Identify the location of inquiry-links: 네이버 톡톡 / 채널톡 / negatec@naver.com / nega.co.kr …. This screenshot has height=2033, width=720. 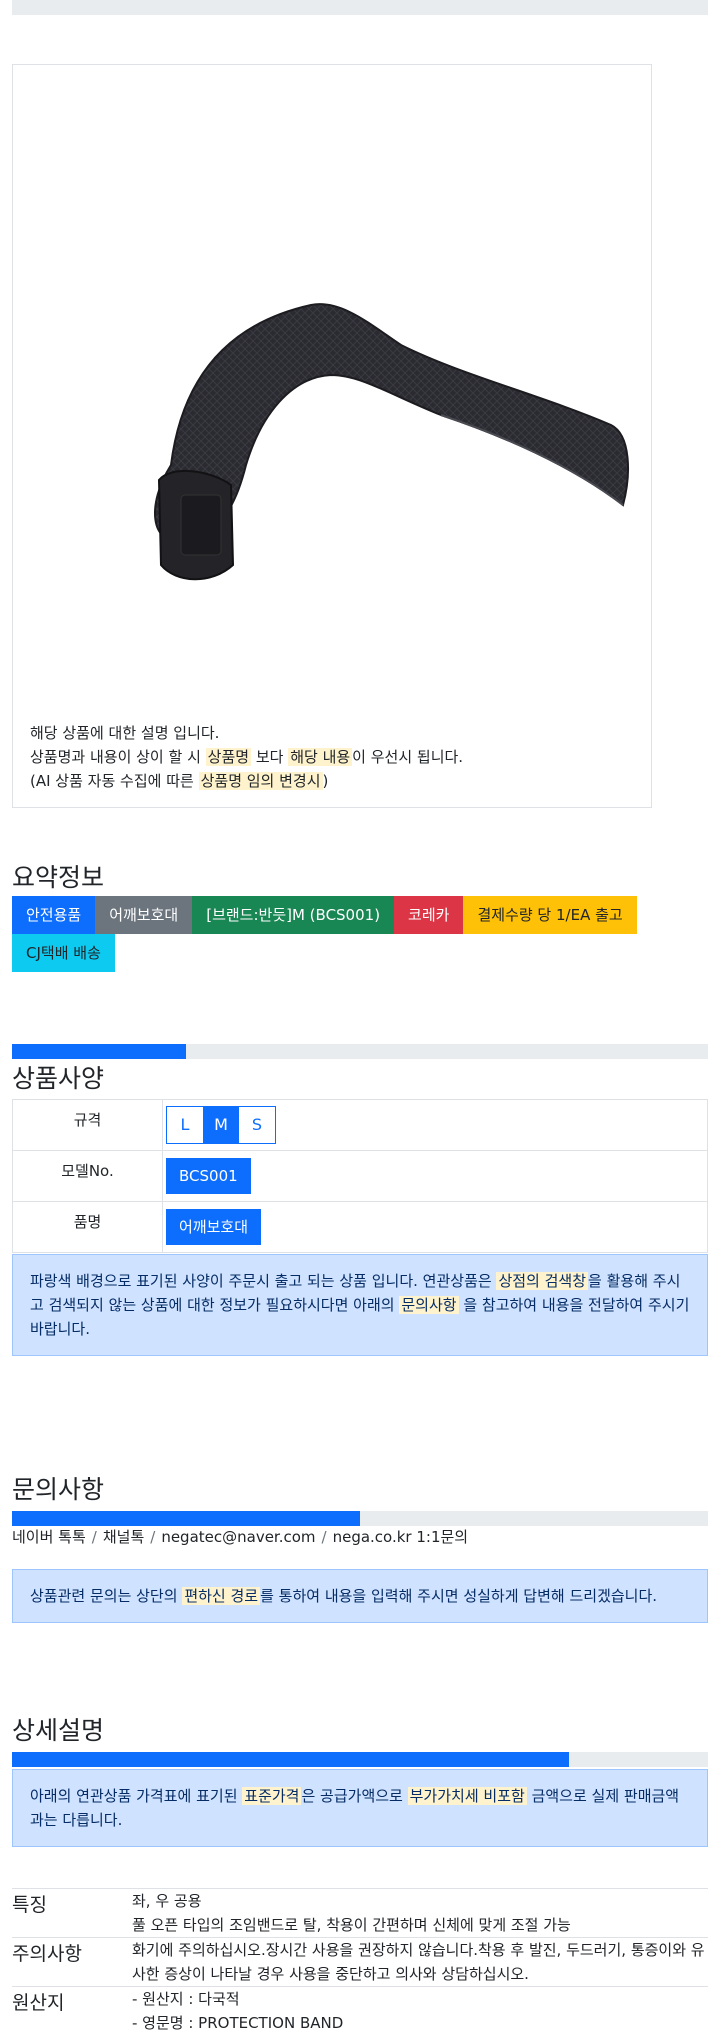
(240, 1536).